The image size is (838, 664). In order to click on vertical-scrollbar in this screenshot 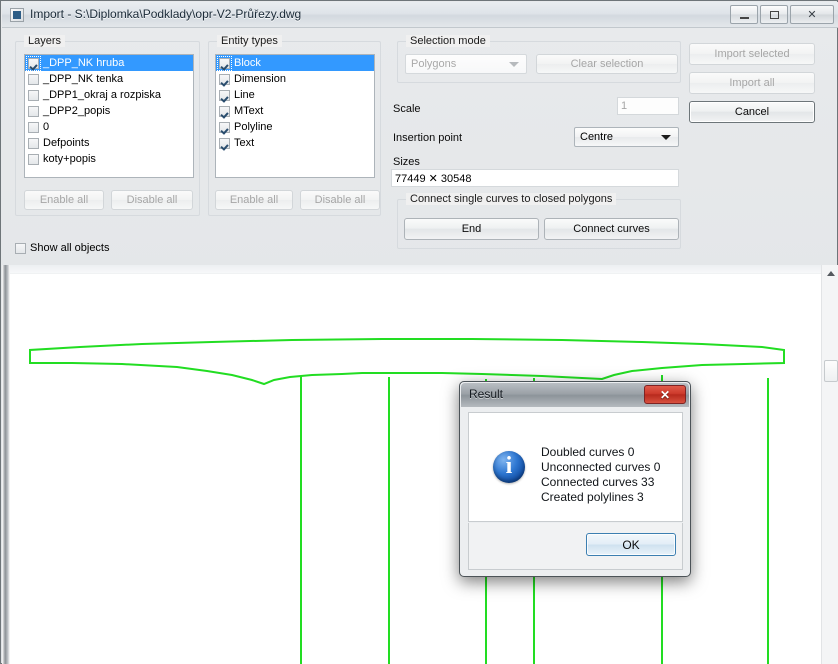, I will do `click(829, 464)`.